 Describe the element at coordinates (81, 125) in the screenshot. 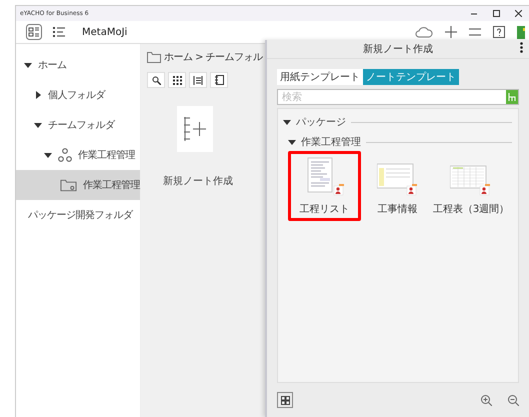

I see `folder-label: チームフォルダ` at that location.